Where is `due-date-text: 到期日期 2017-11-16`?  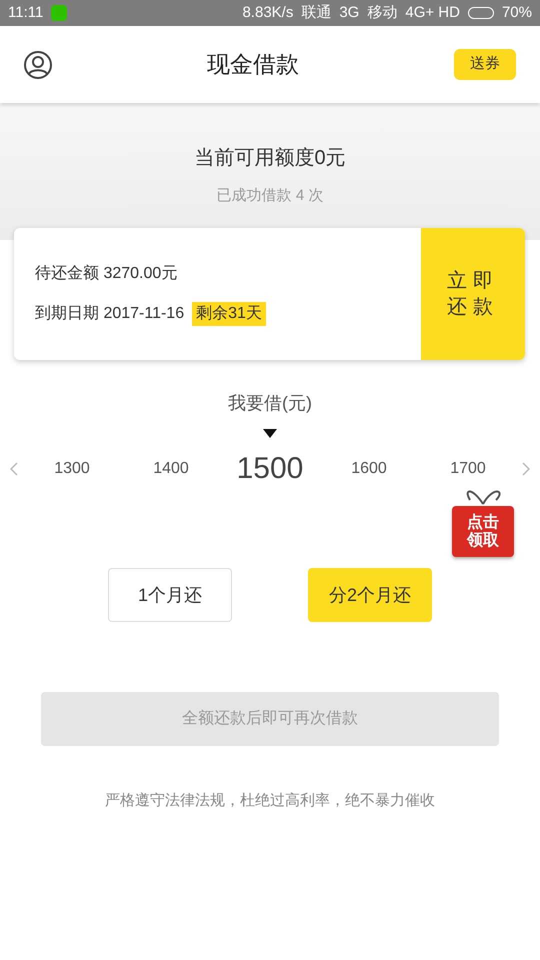
due-date-text: 到期日期 2017-11-16 is located at coordinates (109, 314).